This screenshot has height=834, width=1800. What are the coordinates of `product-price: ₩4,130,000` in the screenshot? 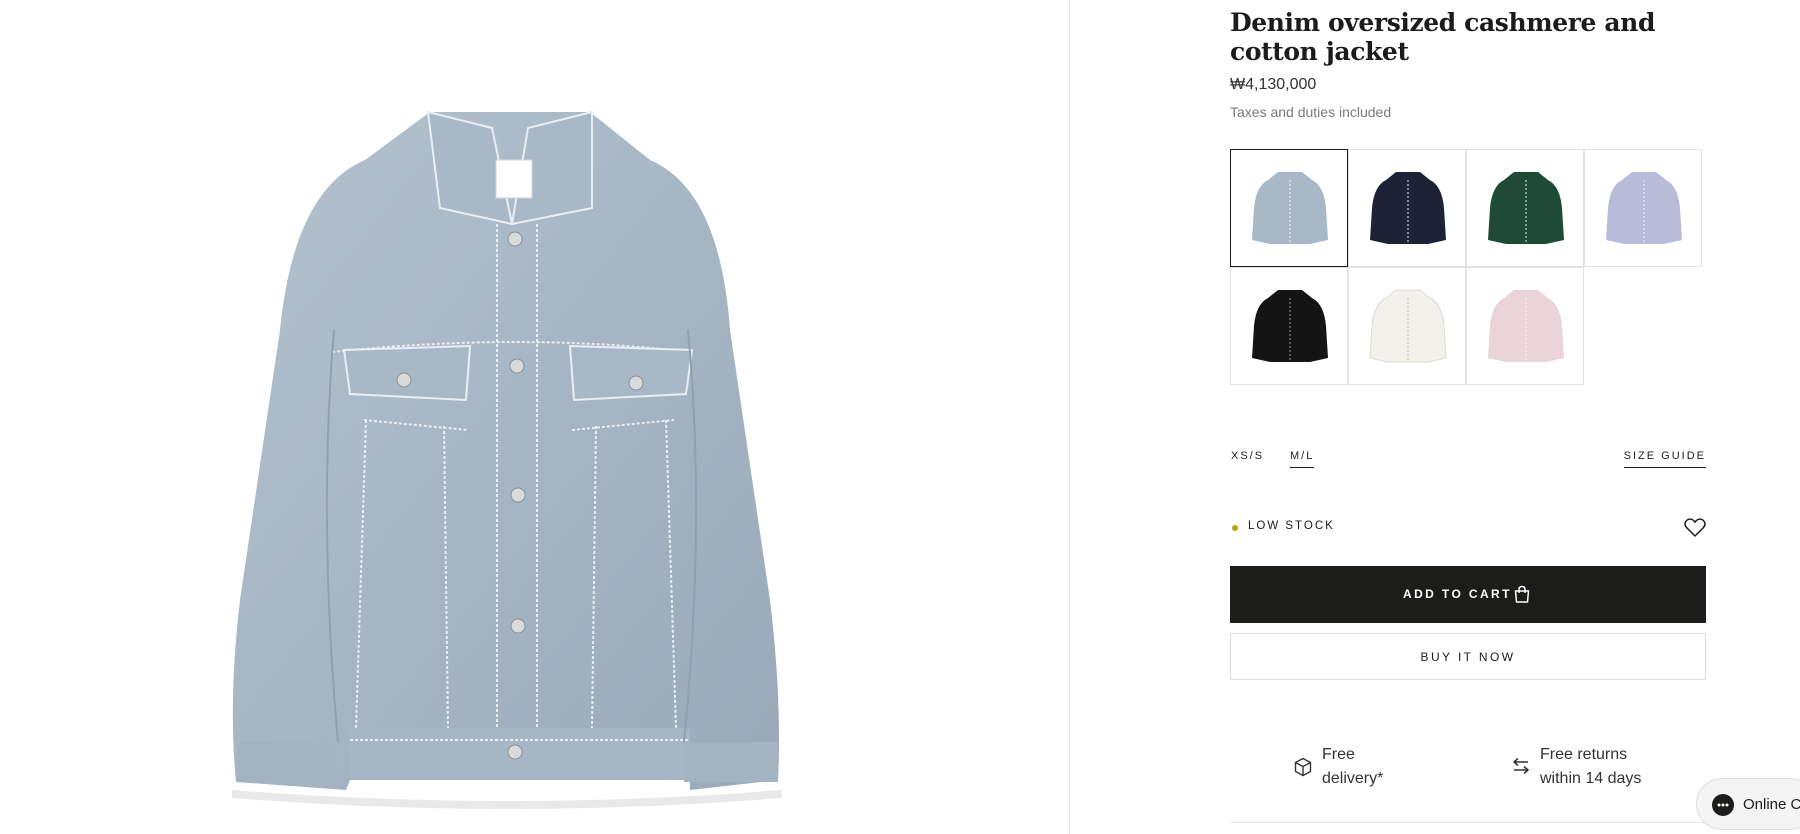 It's located at (1273, 84).